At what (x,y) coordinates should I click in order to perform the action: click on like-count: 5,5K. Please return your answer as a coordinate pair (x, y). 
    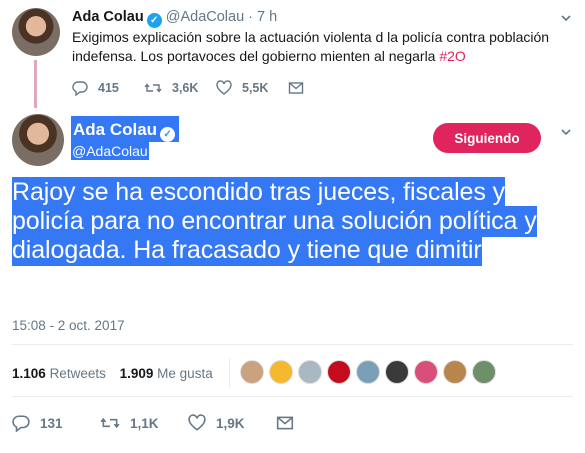
    Looking at the image, I should click on (255, 88).